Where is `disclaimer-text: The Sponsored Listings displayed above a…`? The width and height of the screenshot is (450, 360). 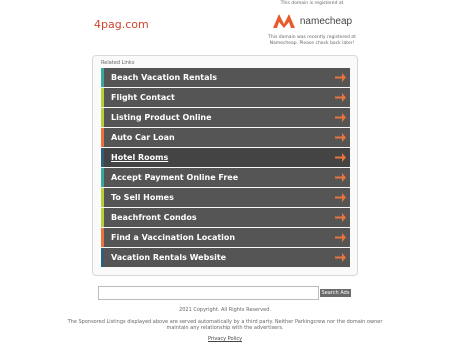
disclaimer-text: The Sponsored Listings displayed above a… is located at coordinates (225, 325).